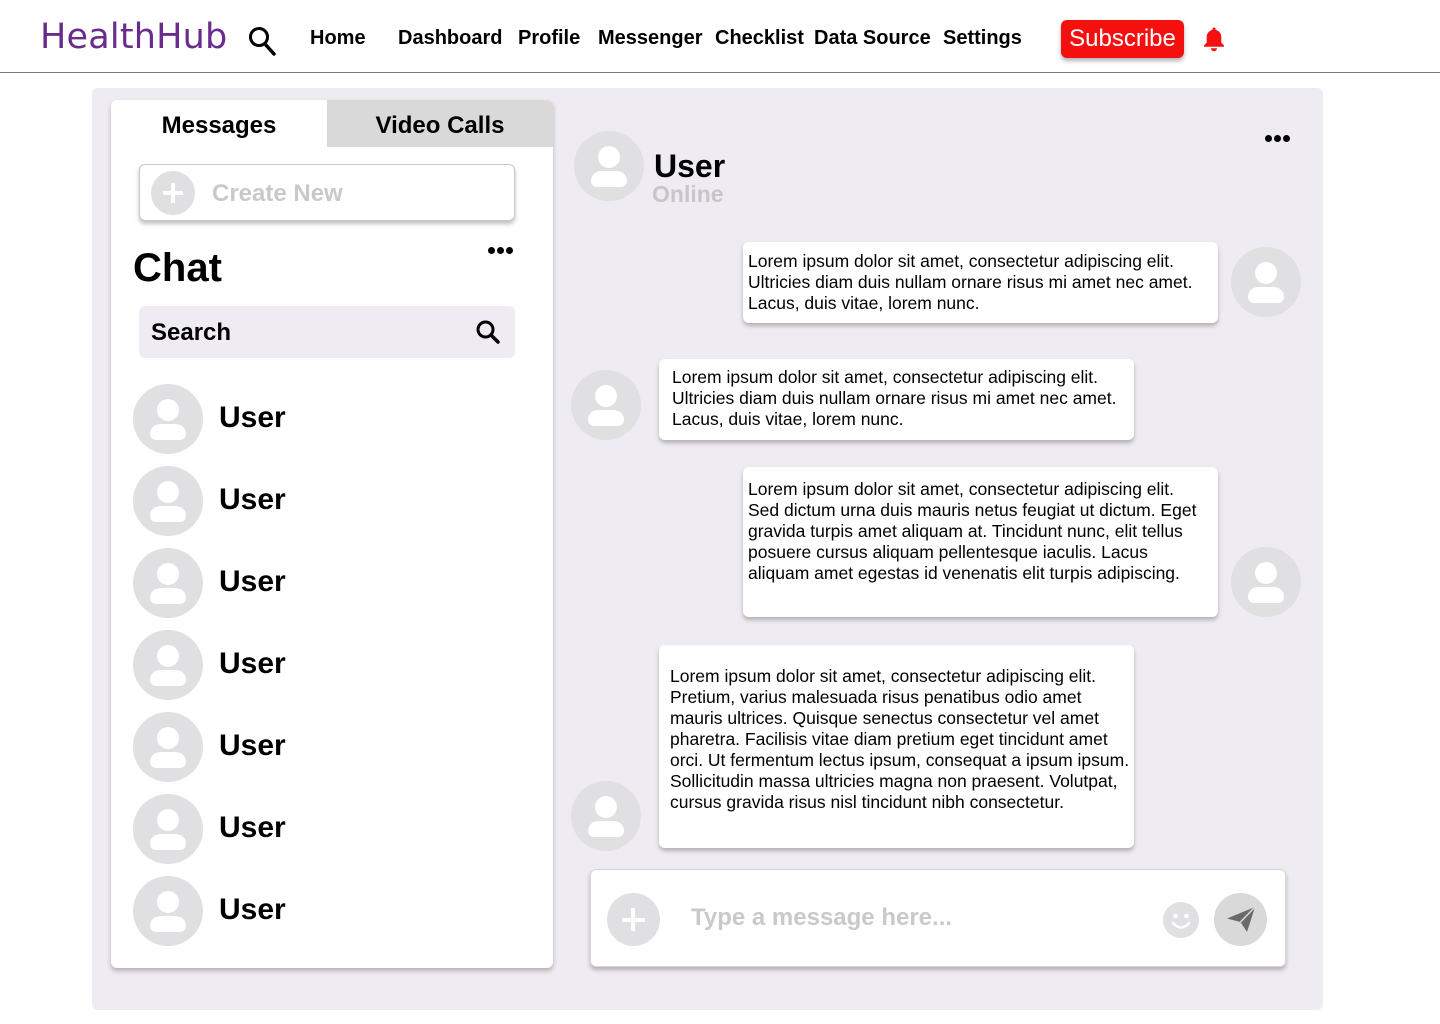  I want to click on search-placeholder: Search, so click(191, 332).